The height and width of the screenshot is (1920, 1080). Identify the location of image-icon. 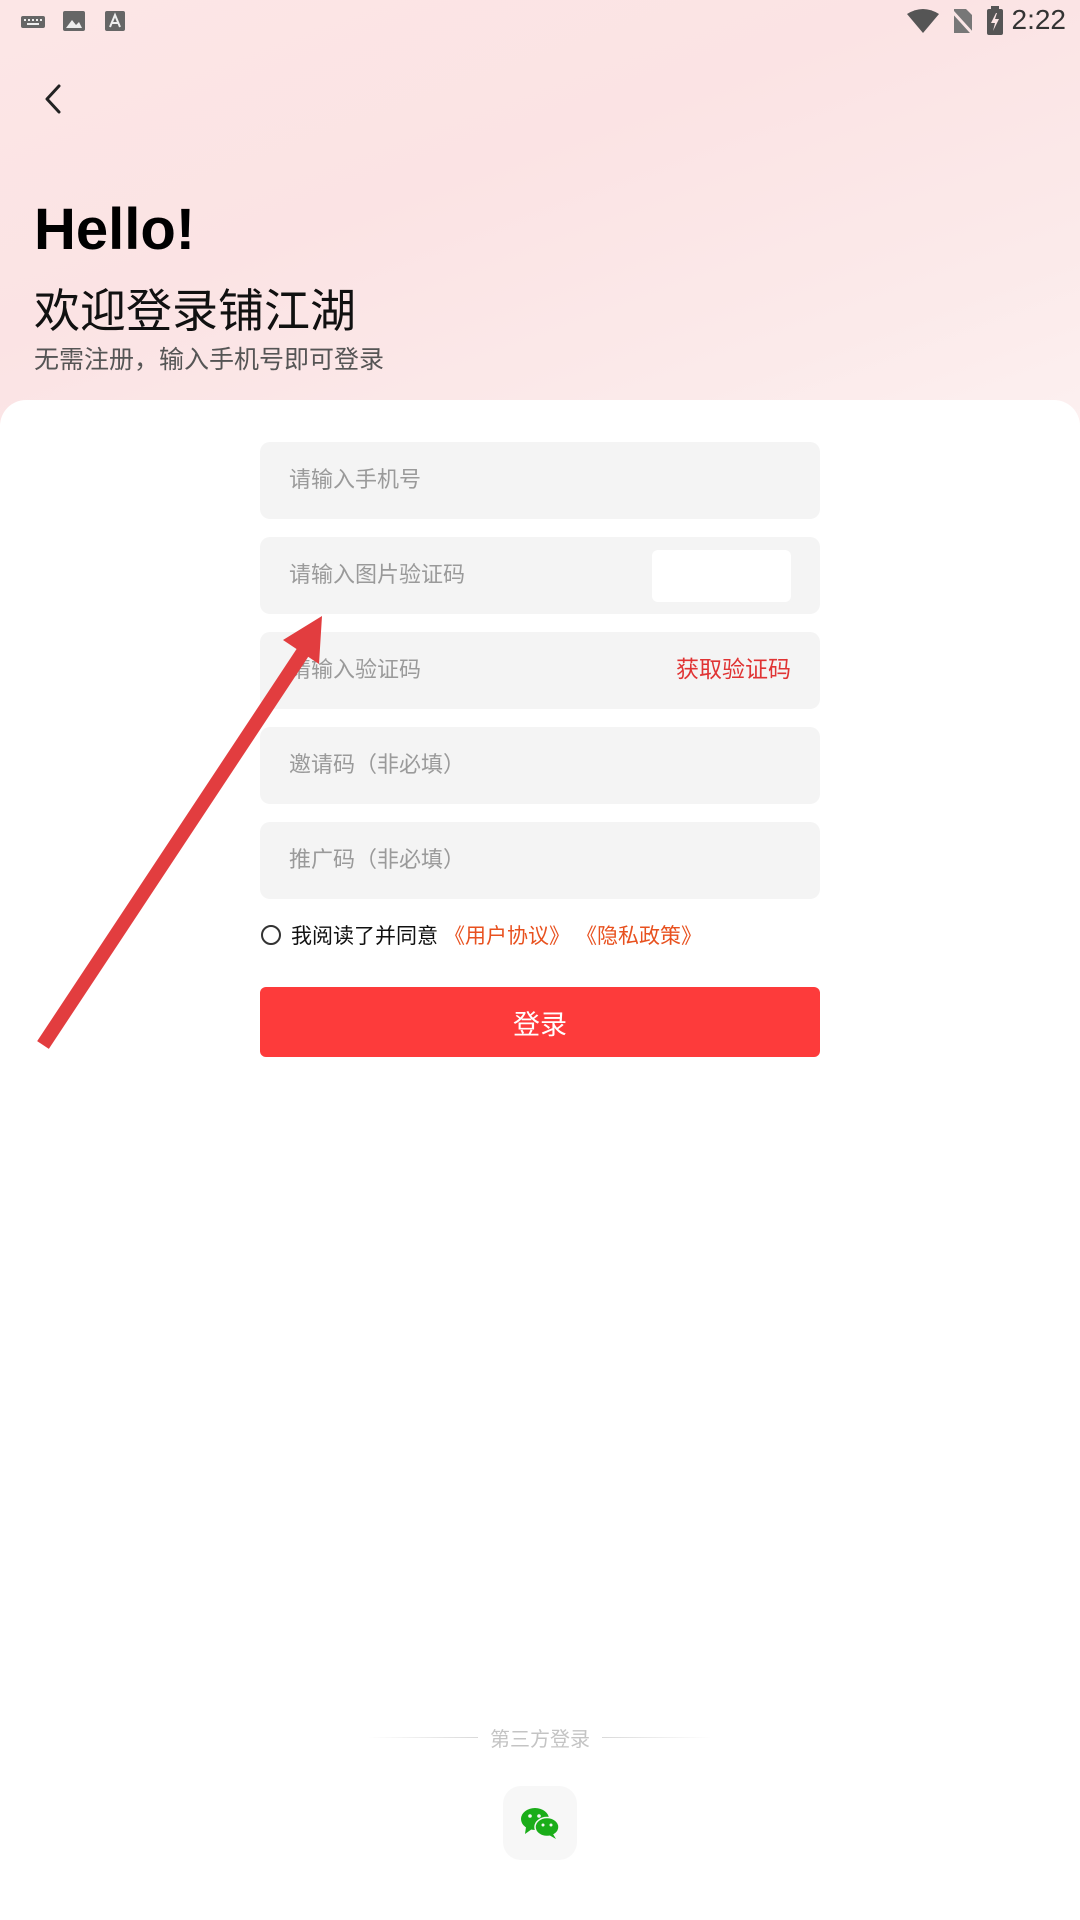
(74, 21).